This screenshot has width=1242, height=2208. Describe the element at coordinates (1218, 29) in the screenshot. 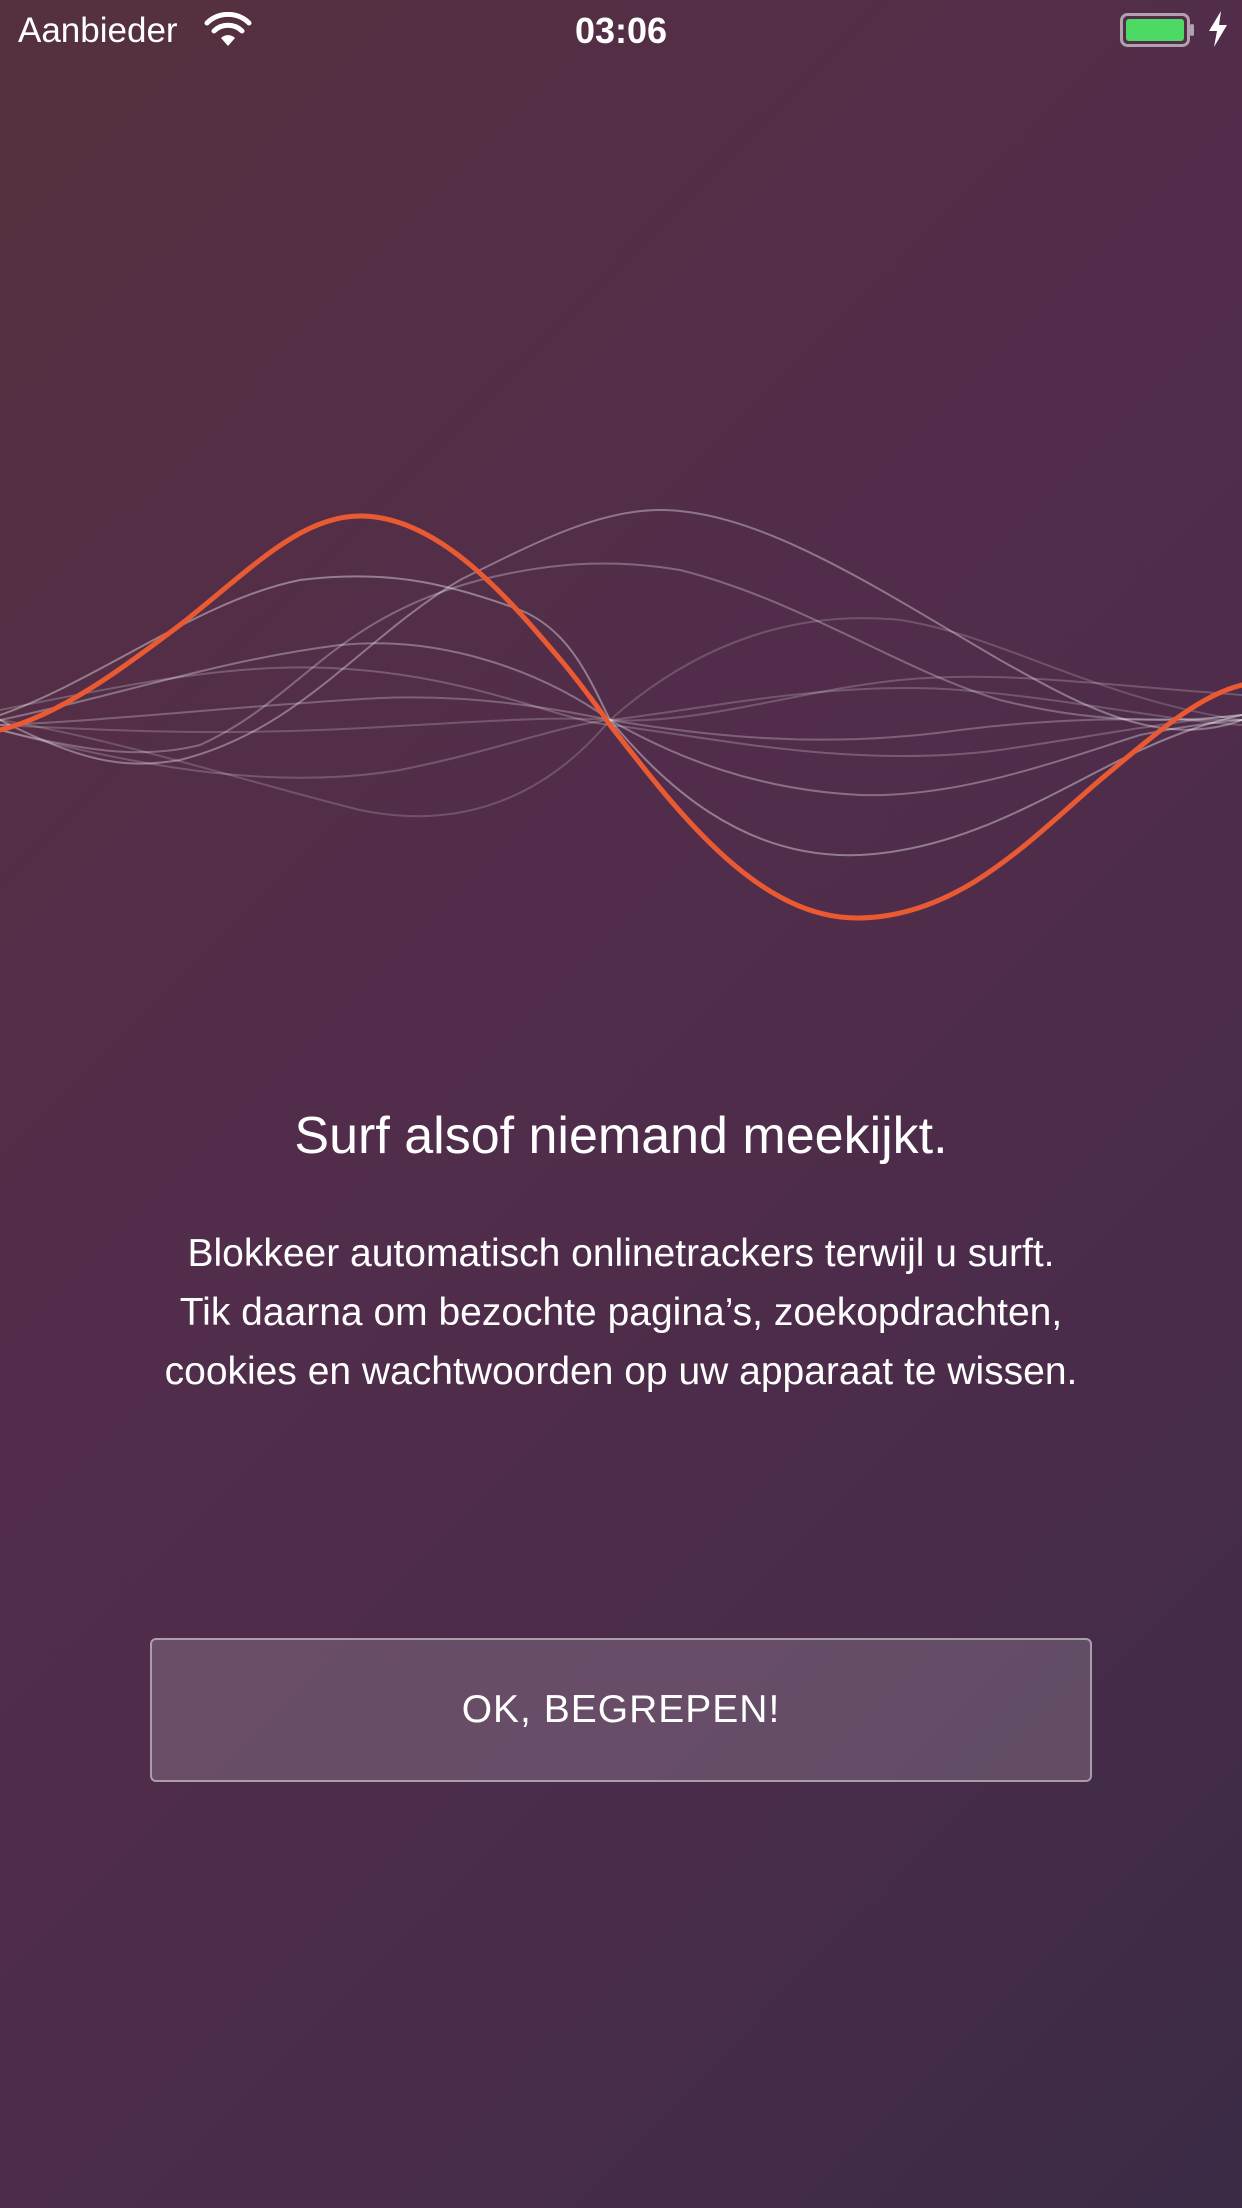

I see `charging-bolt-icon` at that location.